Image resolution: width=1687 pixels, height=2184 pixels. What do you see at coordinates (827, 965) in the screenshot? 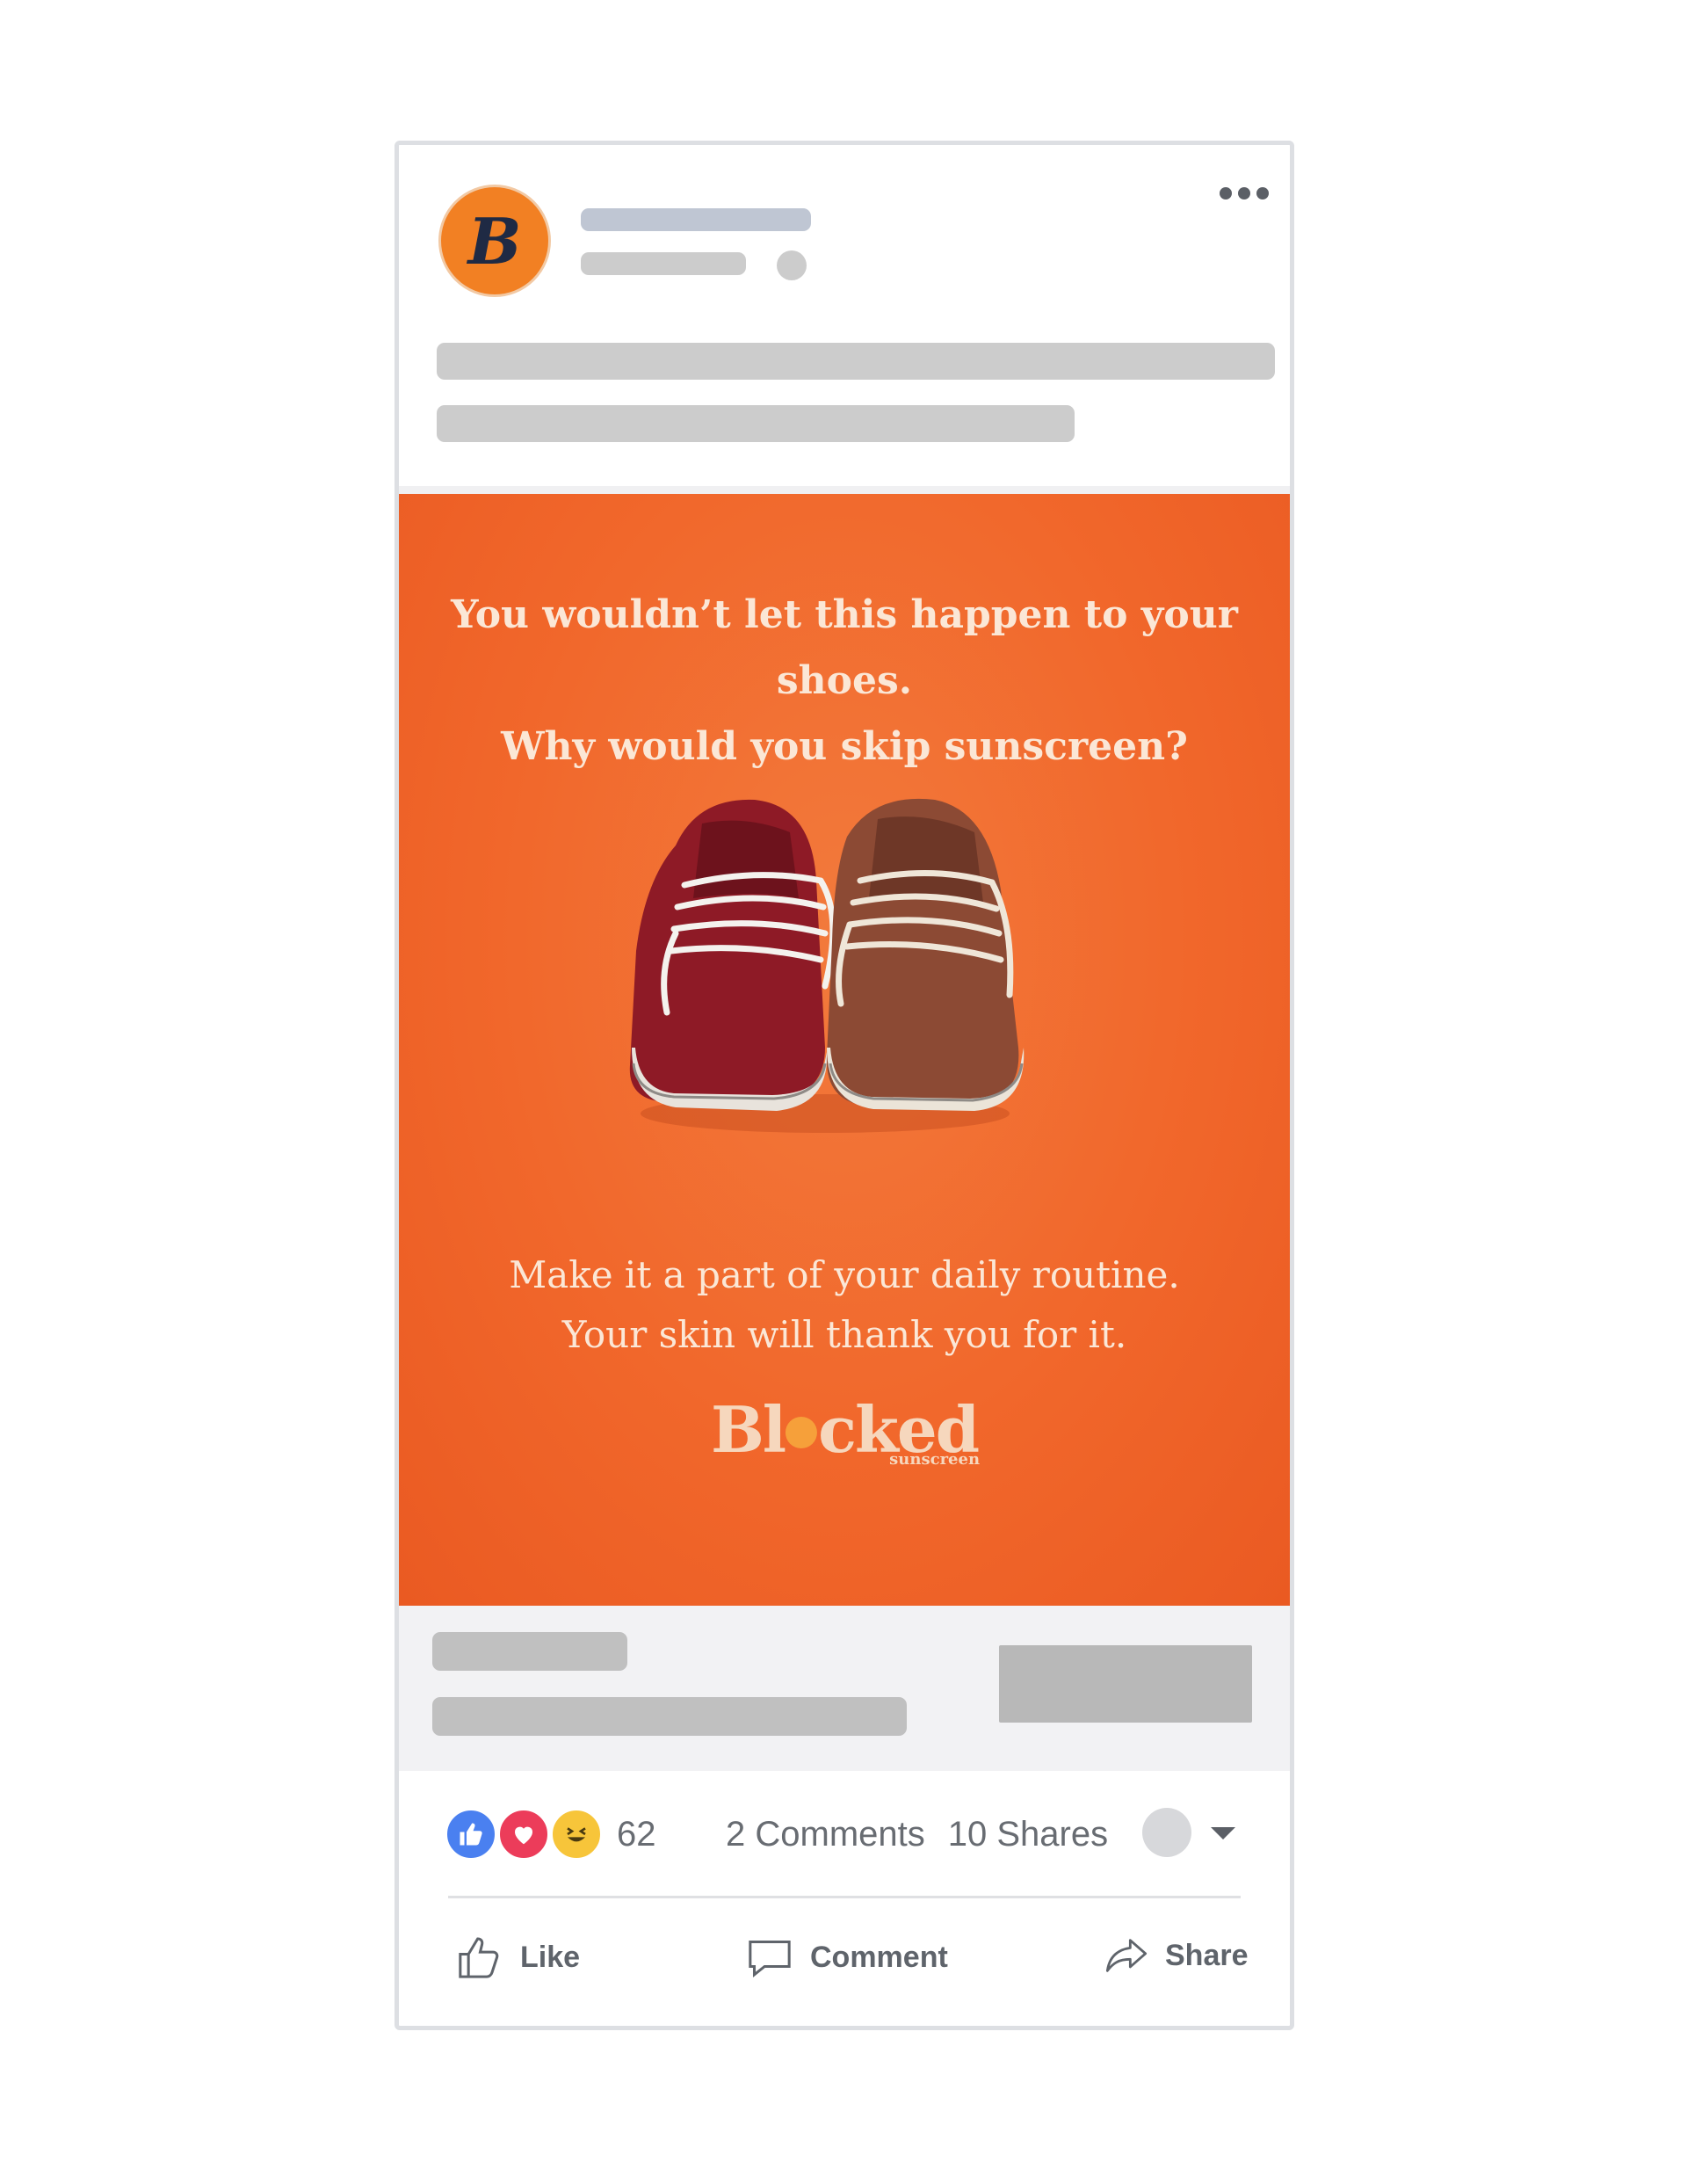
I see `sneakers-image` at bounding box center [827, 965].